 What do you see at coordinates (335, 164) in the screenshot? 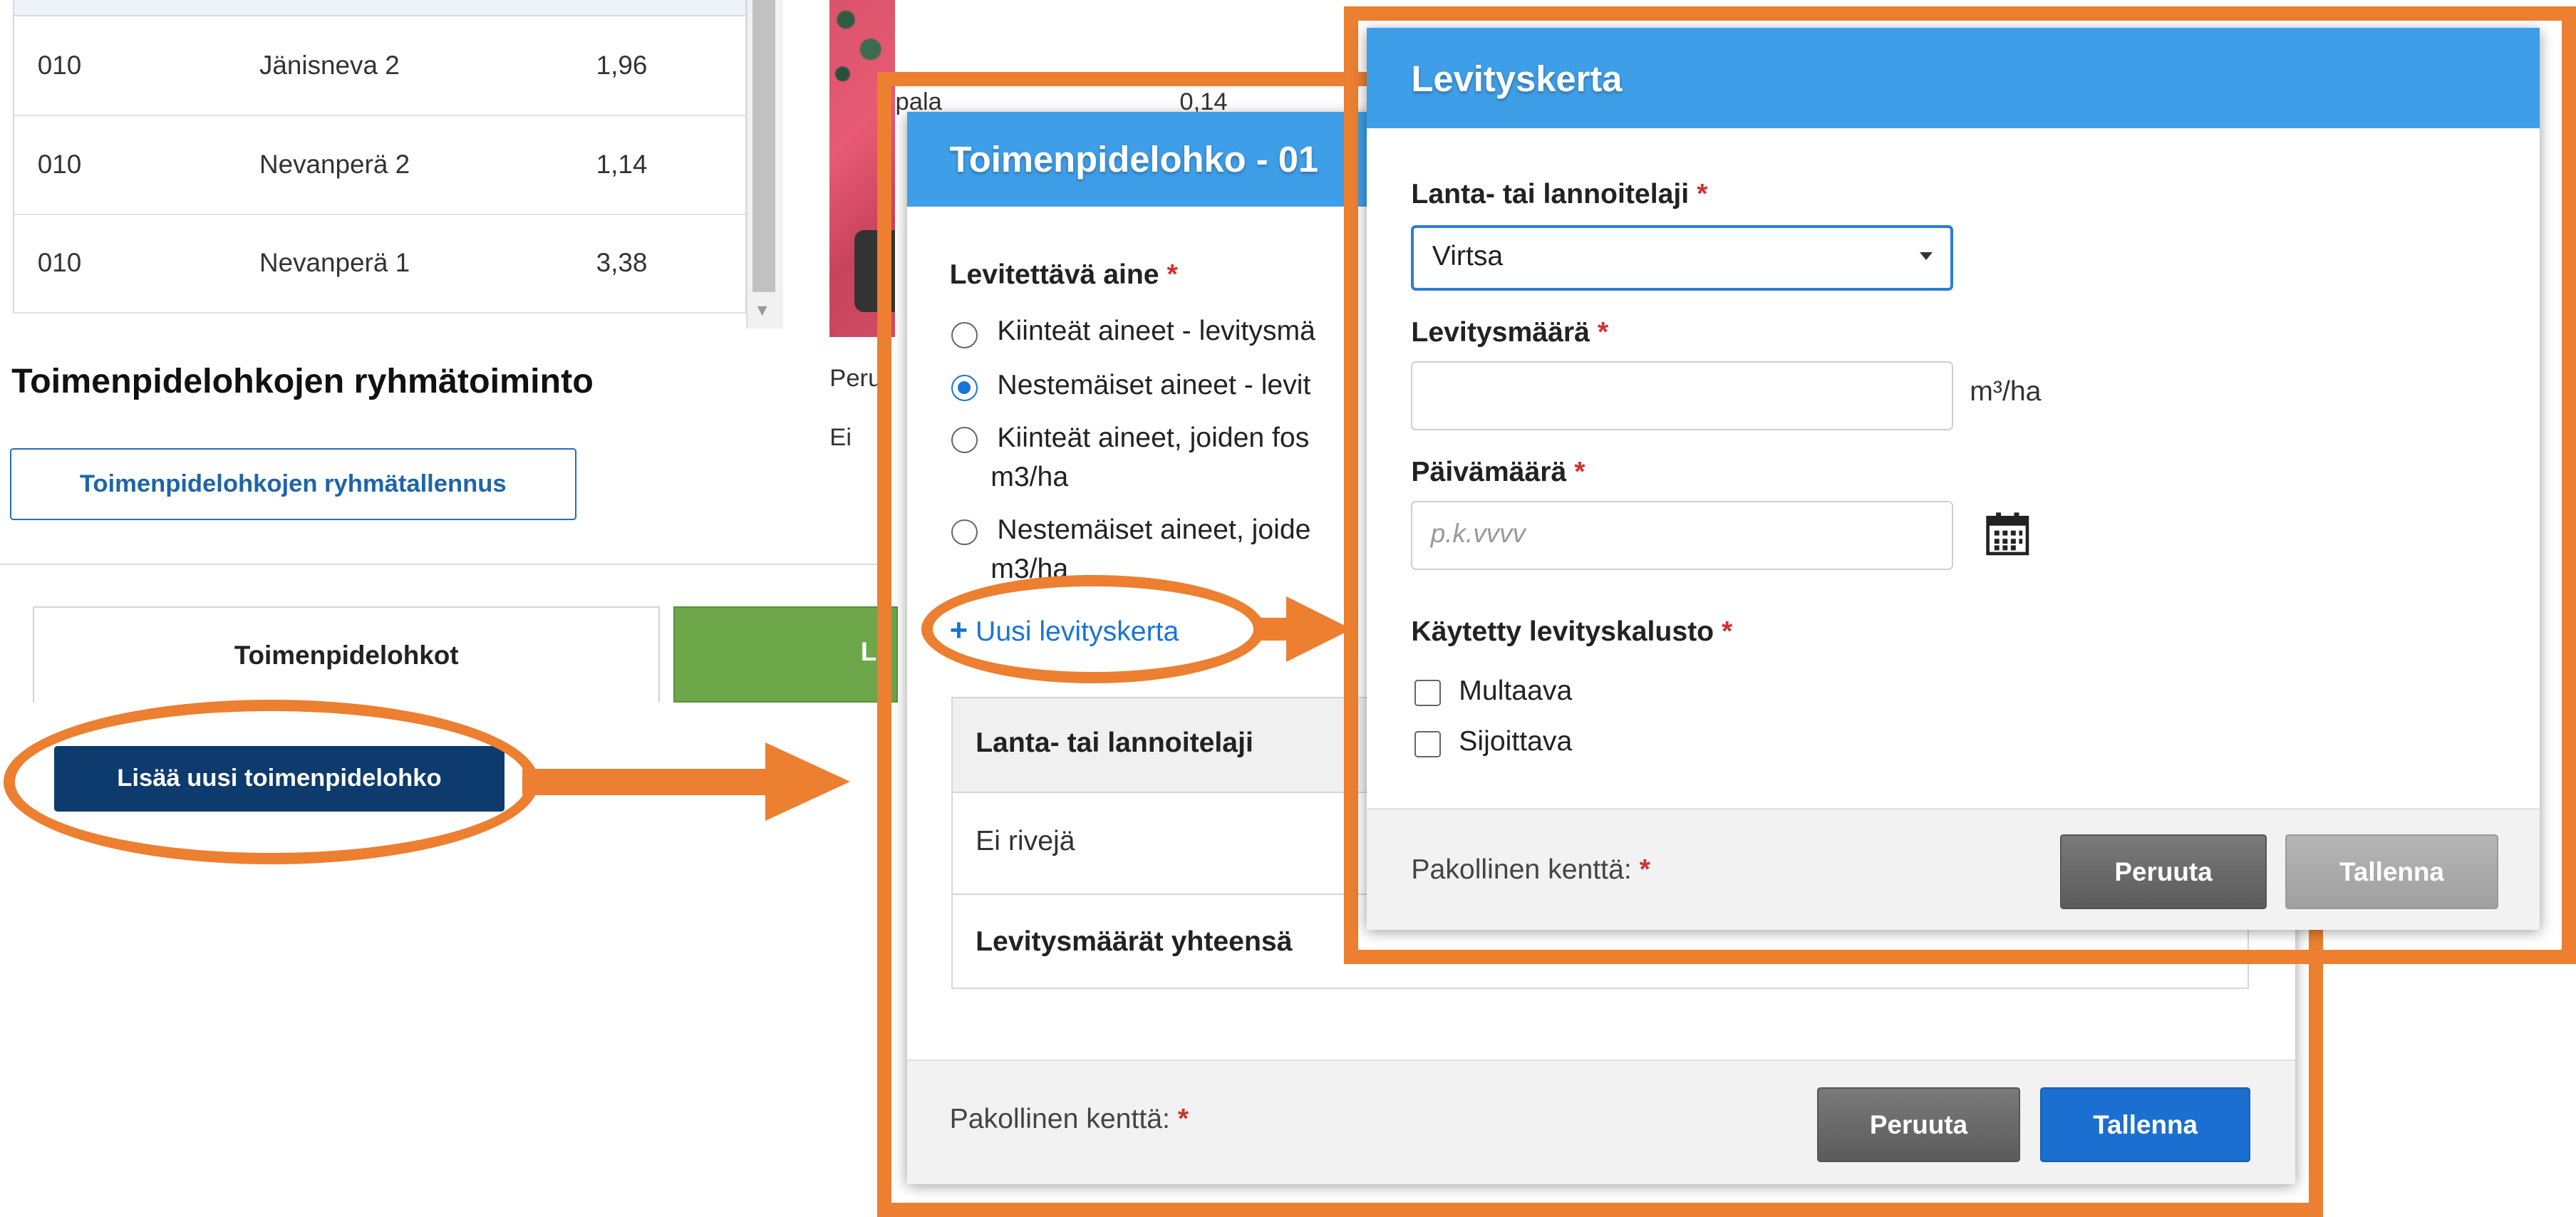
I see `row-name: Nevanperä 2` at bounding box center [335, 164].